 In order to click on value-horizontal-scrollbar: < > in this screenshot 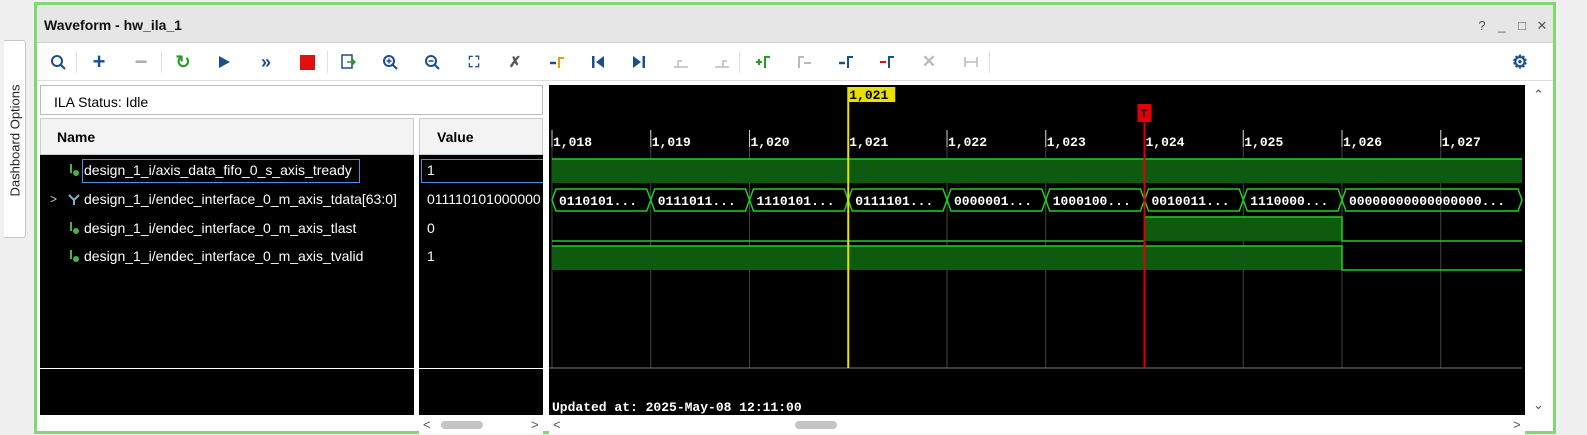, I will do `click(481, 425)`.